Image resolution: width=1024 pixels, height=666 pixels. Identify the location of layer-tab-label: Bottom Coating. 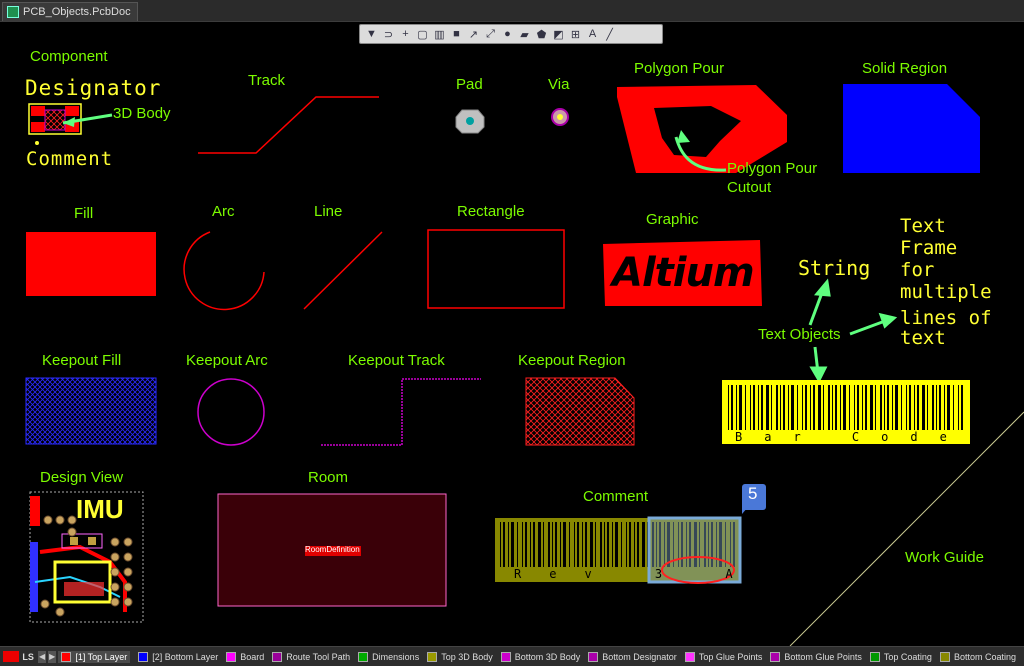
(984, 656).